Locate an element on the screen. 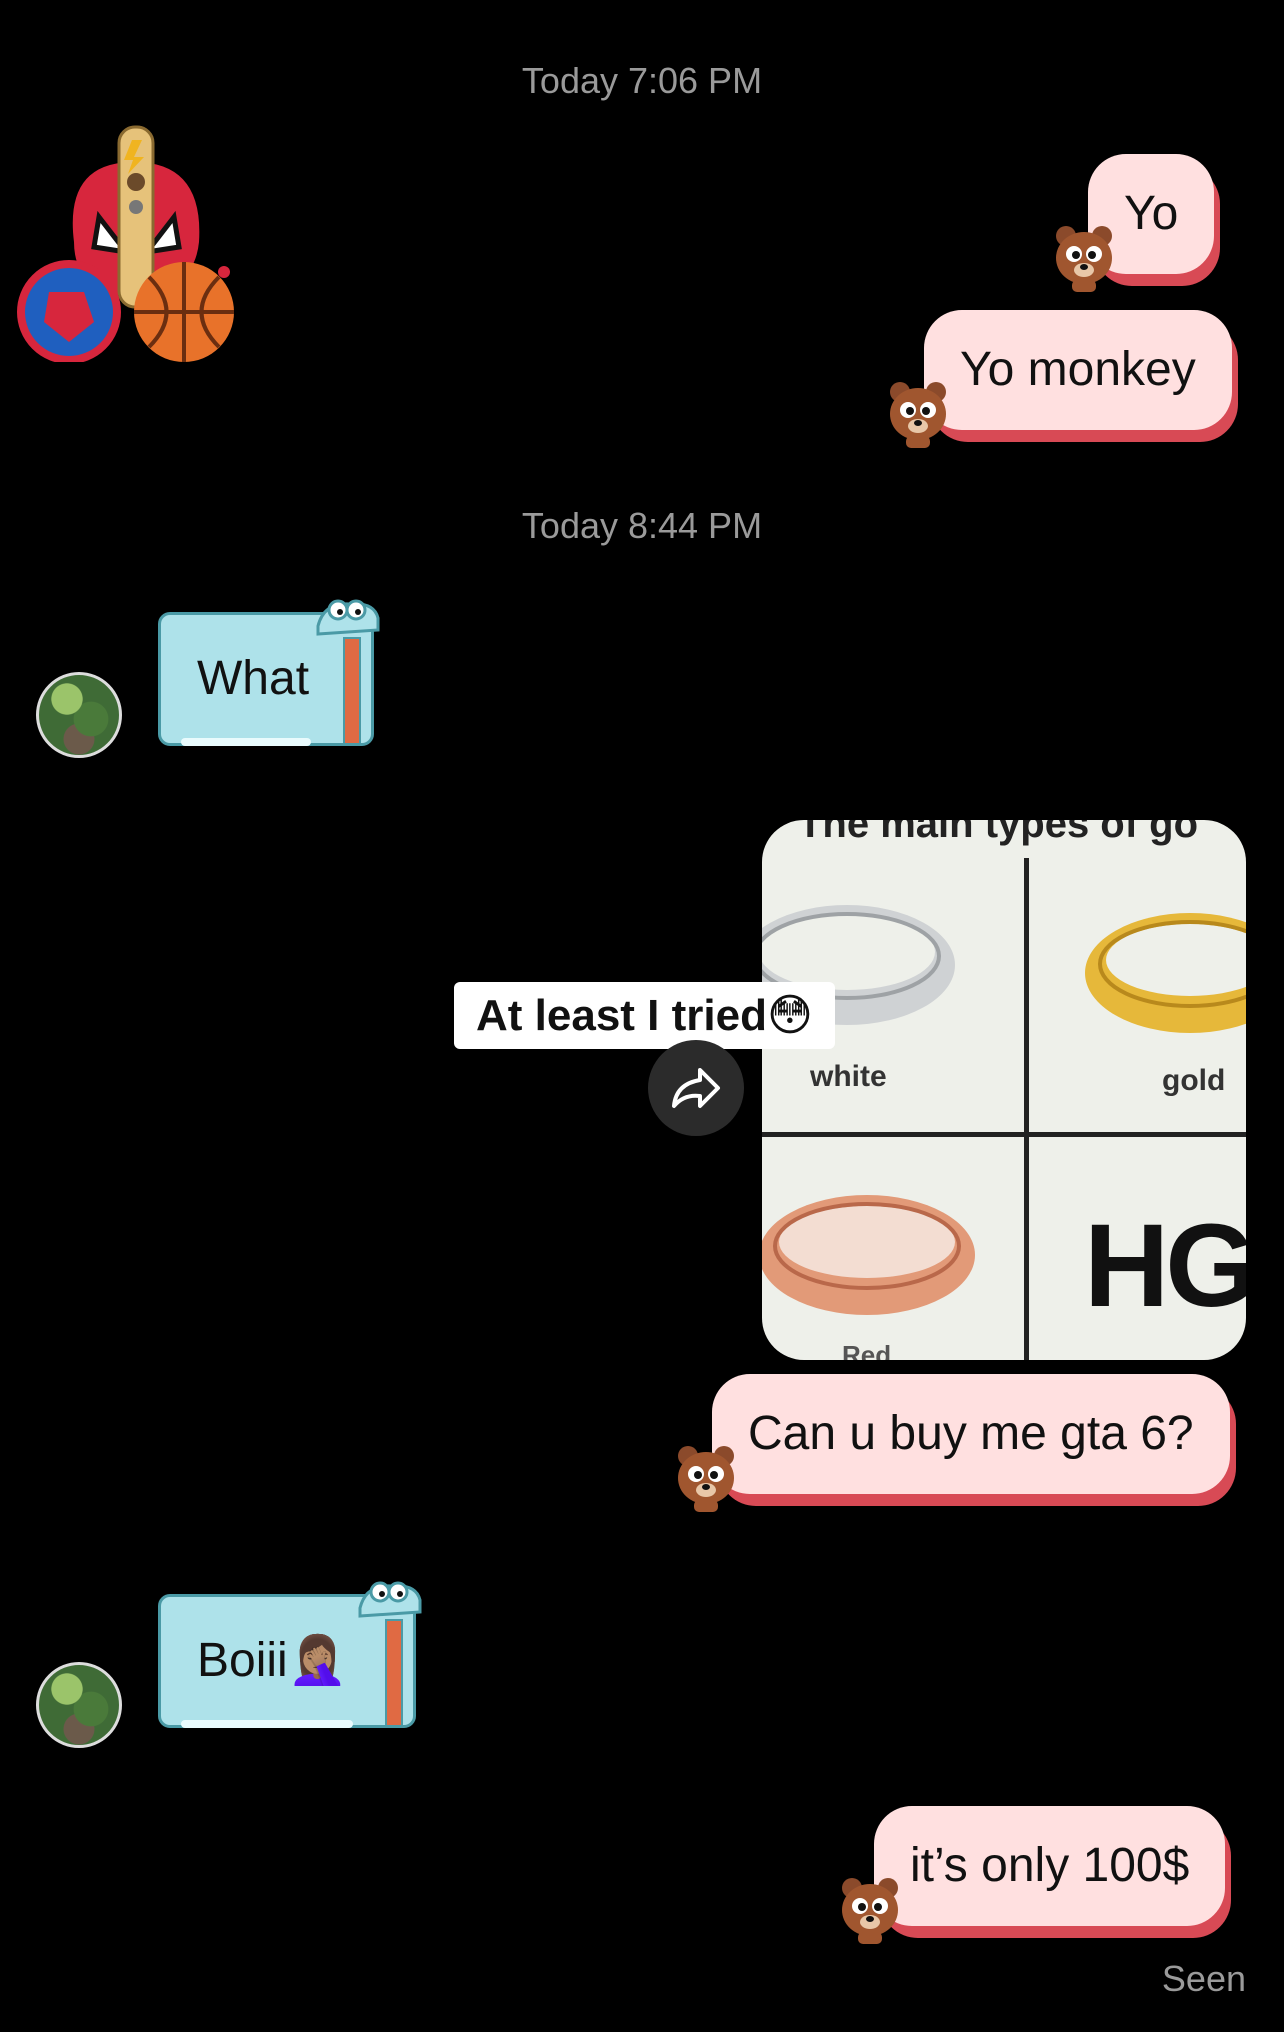 This screenshot has height=2032, width=1284. rose-ring-image is located at coordinates (868, 1255).